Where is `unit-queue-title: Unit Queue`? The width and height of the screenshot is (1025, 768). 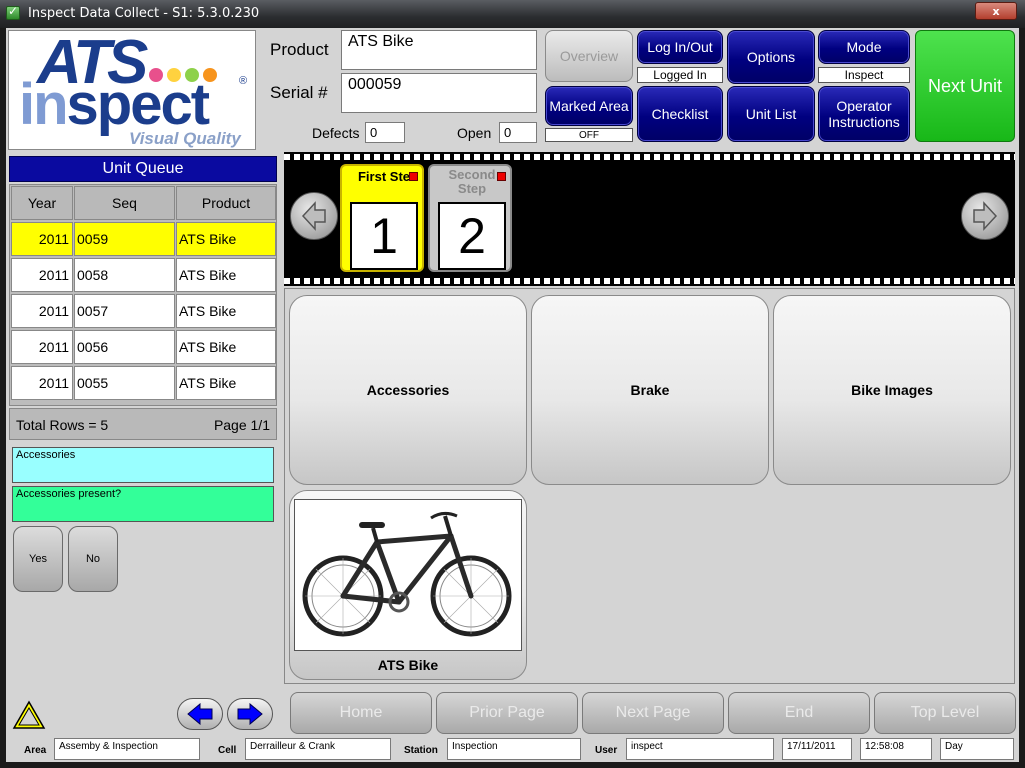
unit-queue-title: Unit Queue is located at coordinates (143, 169).